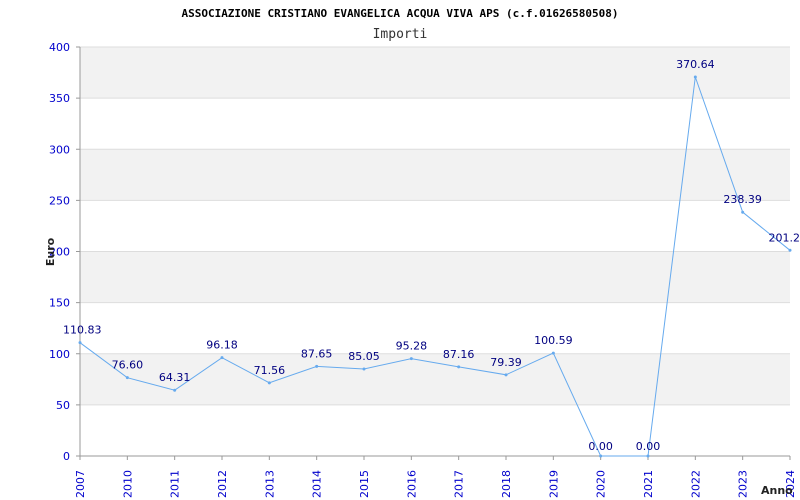 This screenshot has width=800, height=500. I want to click on data-label: 370.64, so click(695, 64).